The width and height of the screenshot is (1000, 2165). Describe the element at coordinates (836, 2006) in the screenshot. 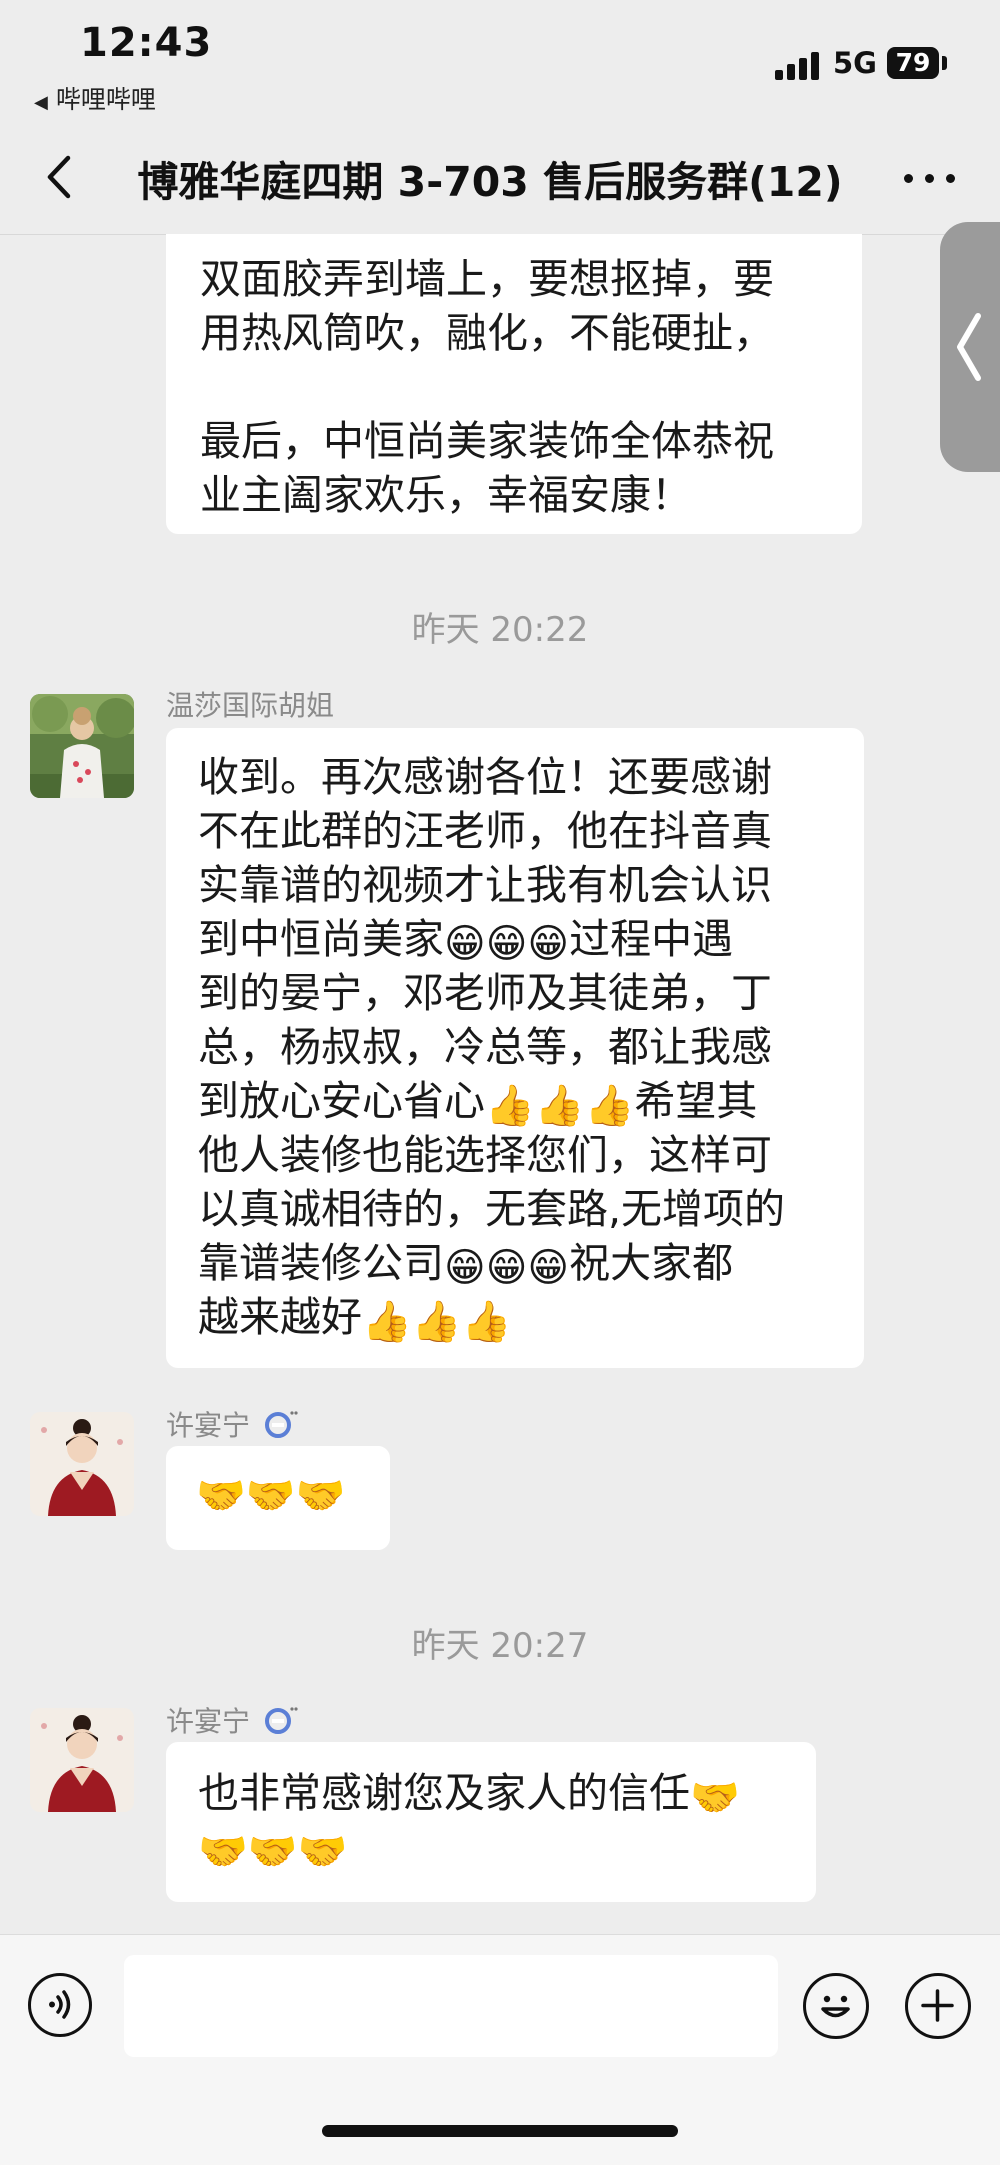

I see `emoji-face-icon` at that location.